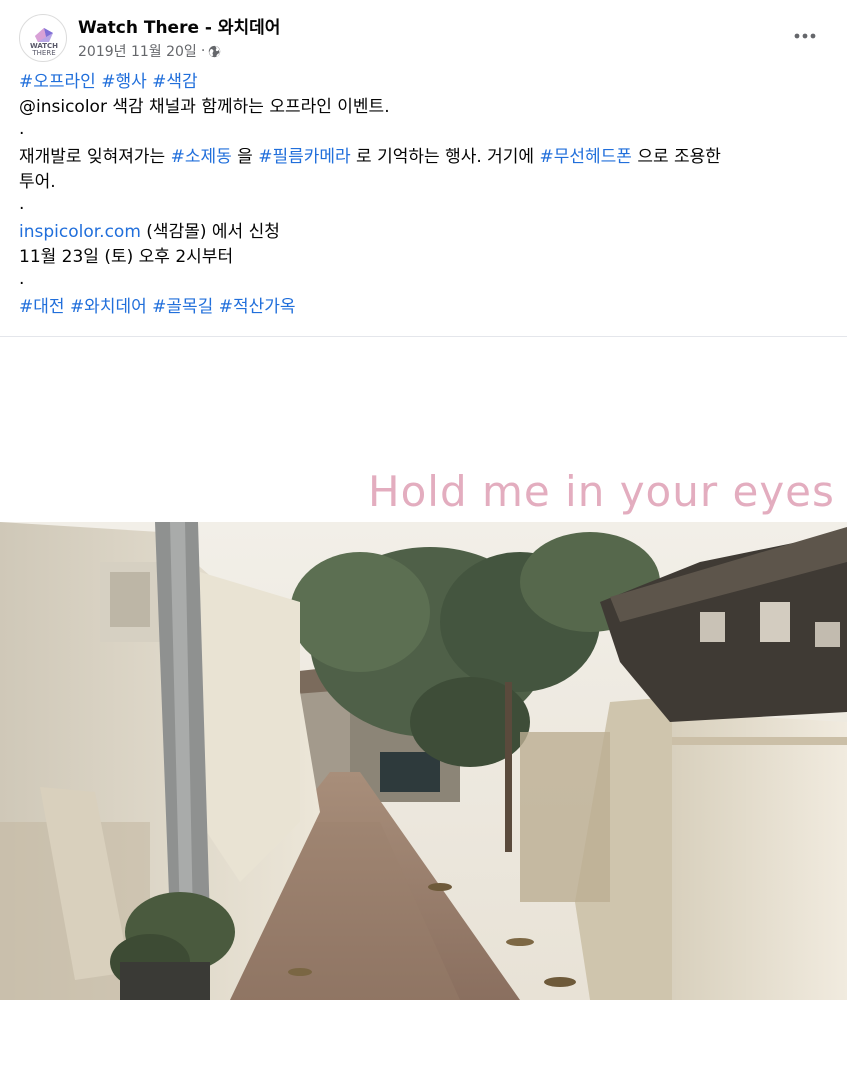  What do you see at coordinates (95, 157) in the screenshot?
I see `message-text: 재개발로 잊혀져가는` at bounding box center [95, 157].